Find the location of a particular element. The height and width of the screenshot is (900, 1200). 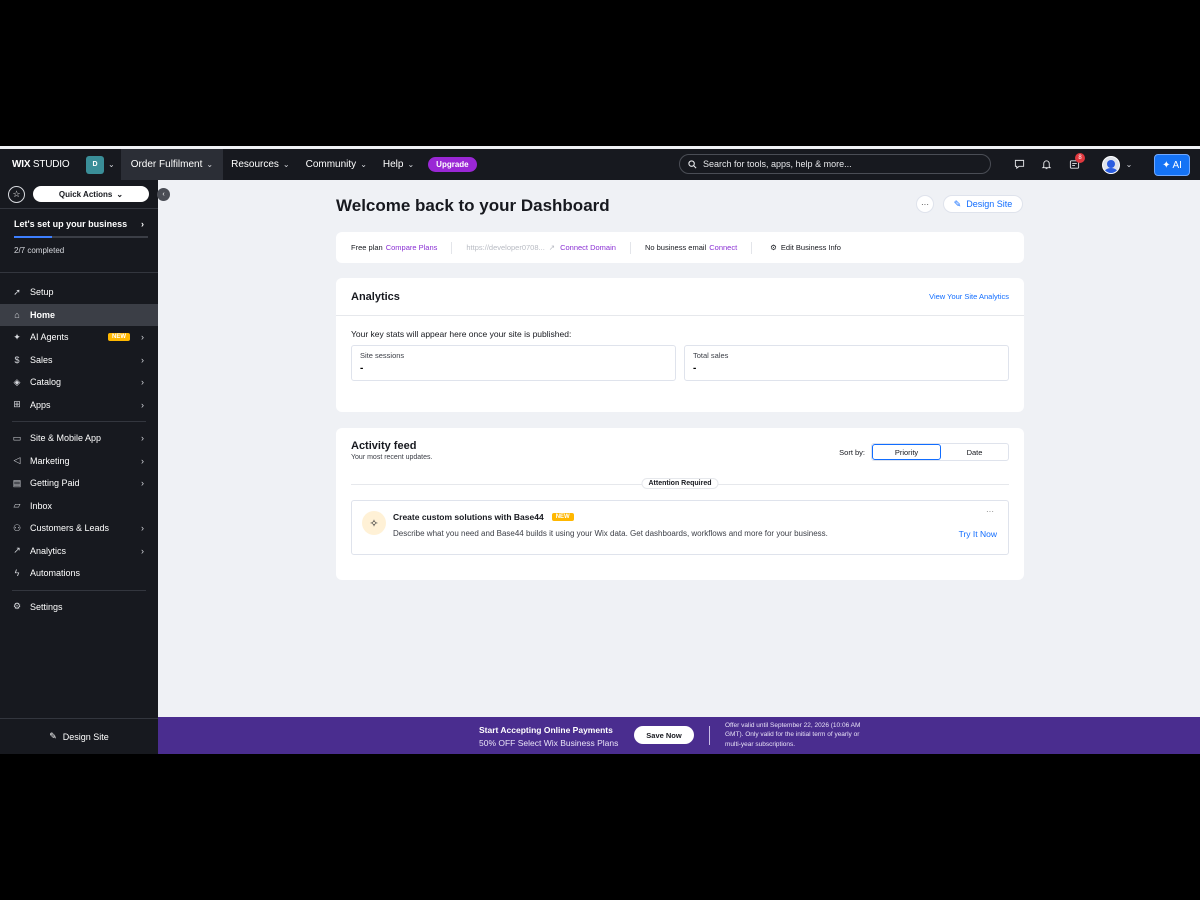

compare-plans-link: Compare Plans is located at coordinates (412, 247).